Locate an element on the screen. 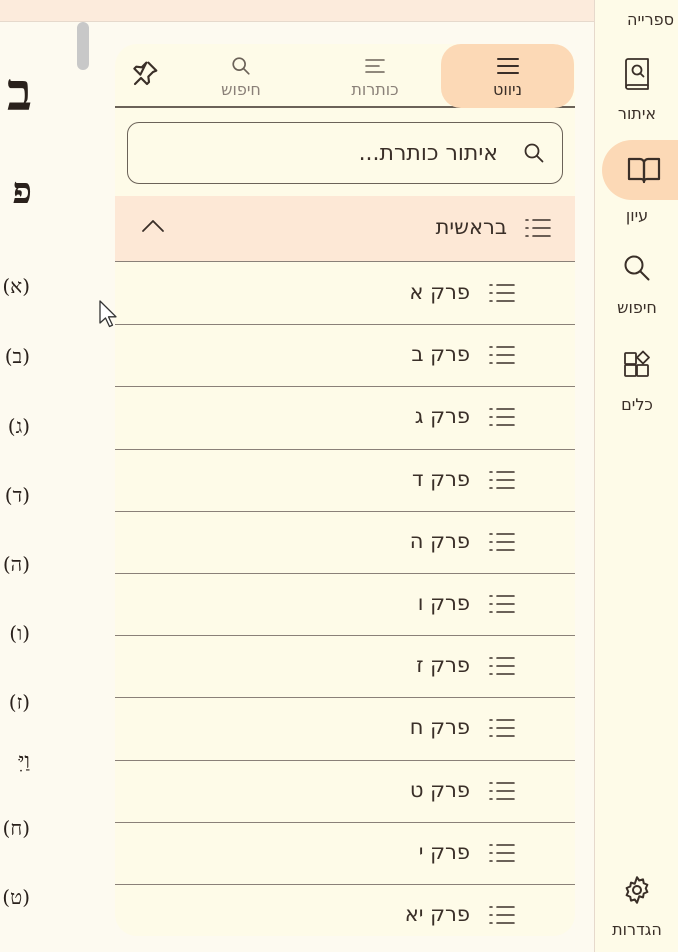 This screenshot has height=952, width=678. mouse-cursor-icon is located at coordinates (109, 316).